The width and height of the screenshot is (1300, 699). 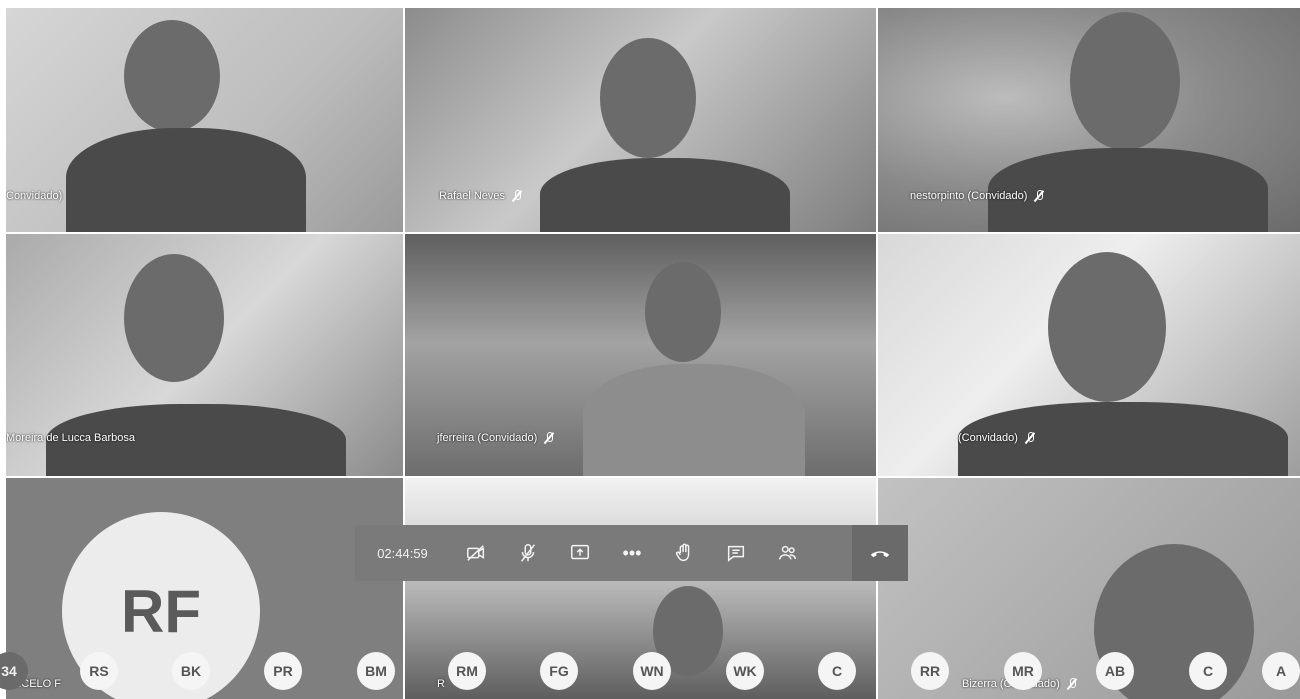 What do you see at coordinates (977, 196) in the screenshot?
I see `participant-name-label: nestorpinto (Convidado)` at bounding box center [977, 196].